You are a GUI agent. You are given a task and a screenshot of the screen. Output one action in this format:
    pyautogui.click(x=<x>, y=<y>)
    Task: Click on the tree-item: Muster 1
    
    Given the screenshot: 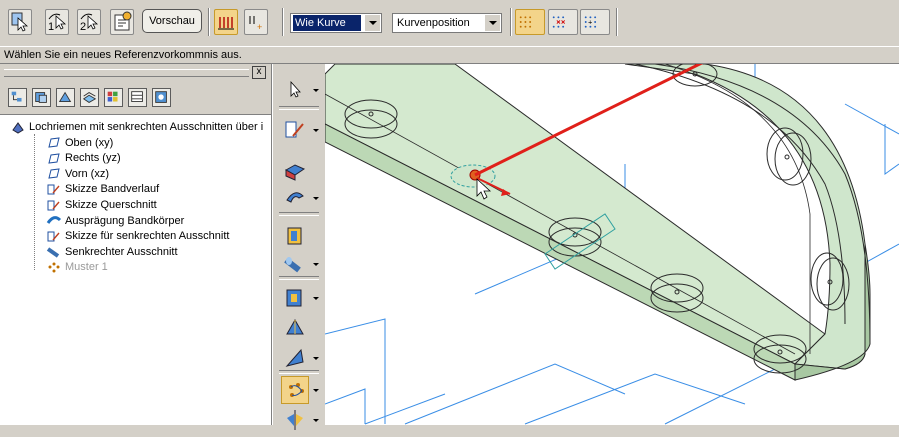 What is the action you would take?
    pyautogui.click(x=77, y=267)
    